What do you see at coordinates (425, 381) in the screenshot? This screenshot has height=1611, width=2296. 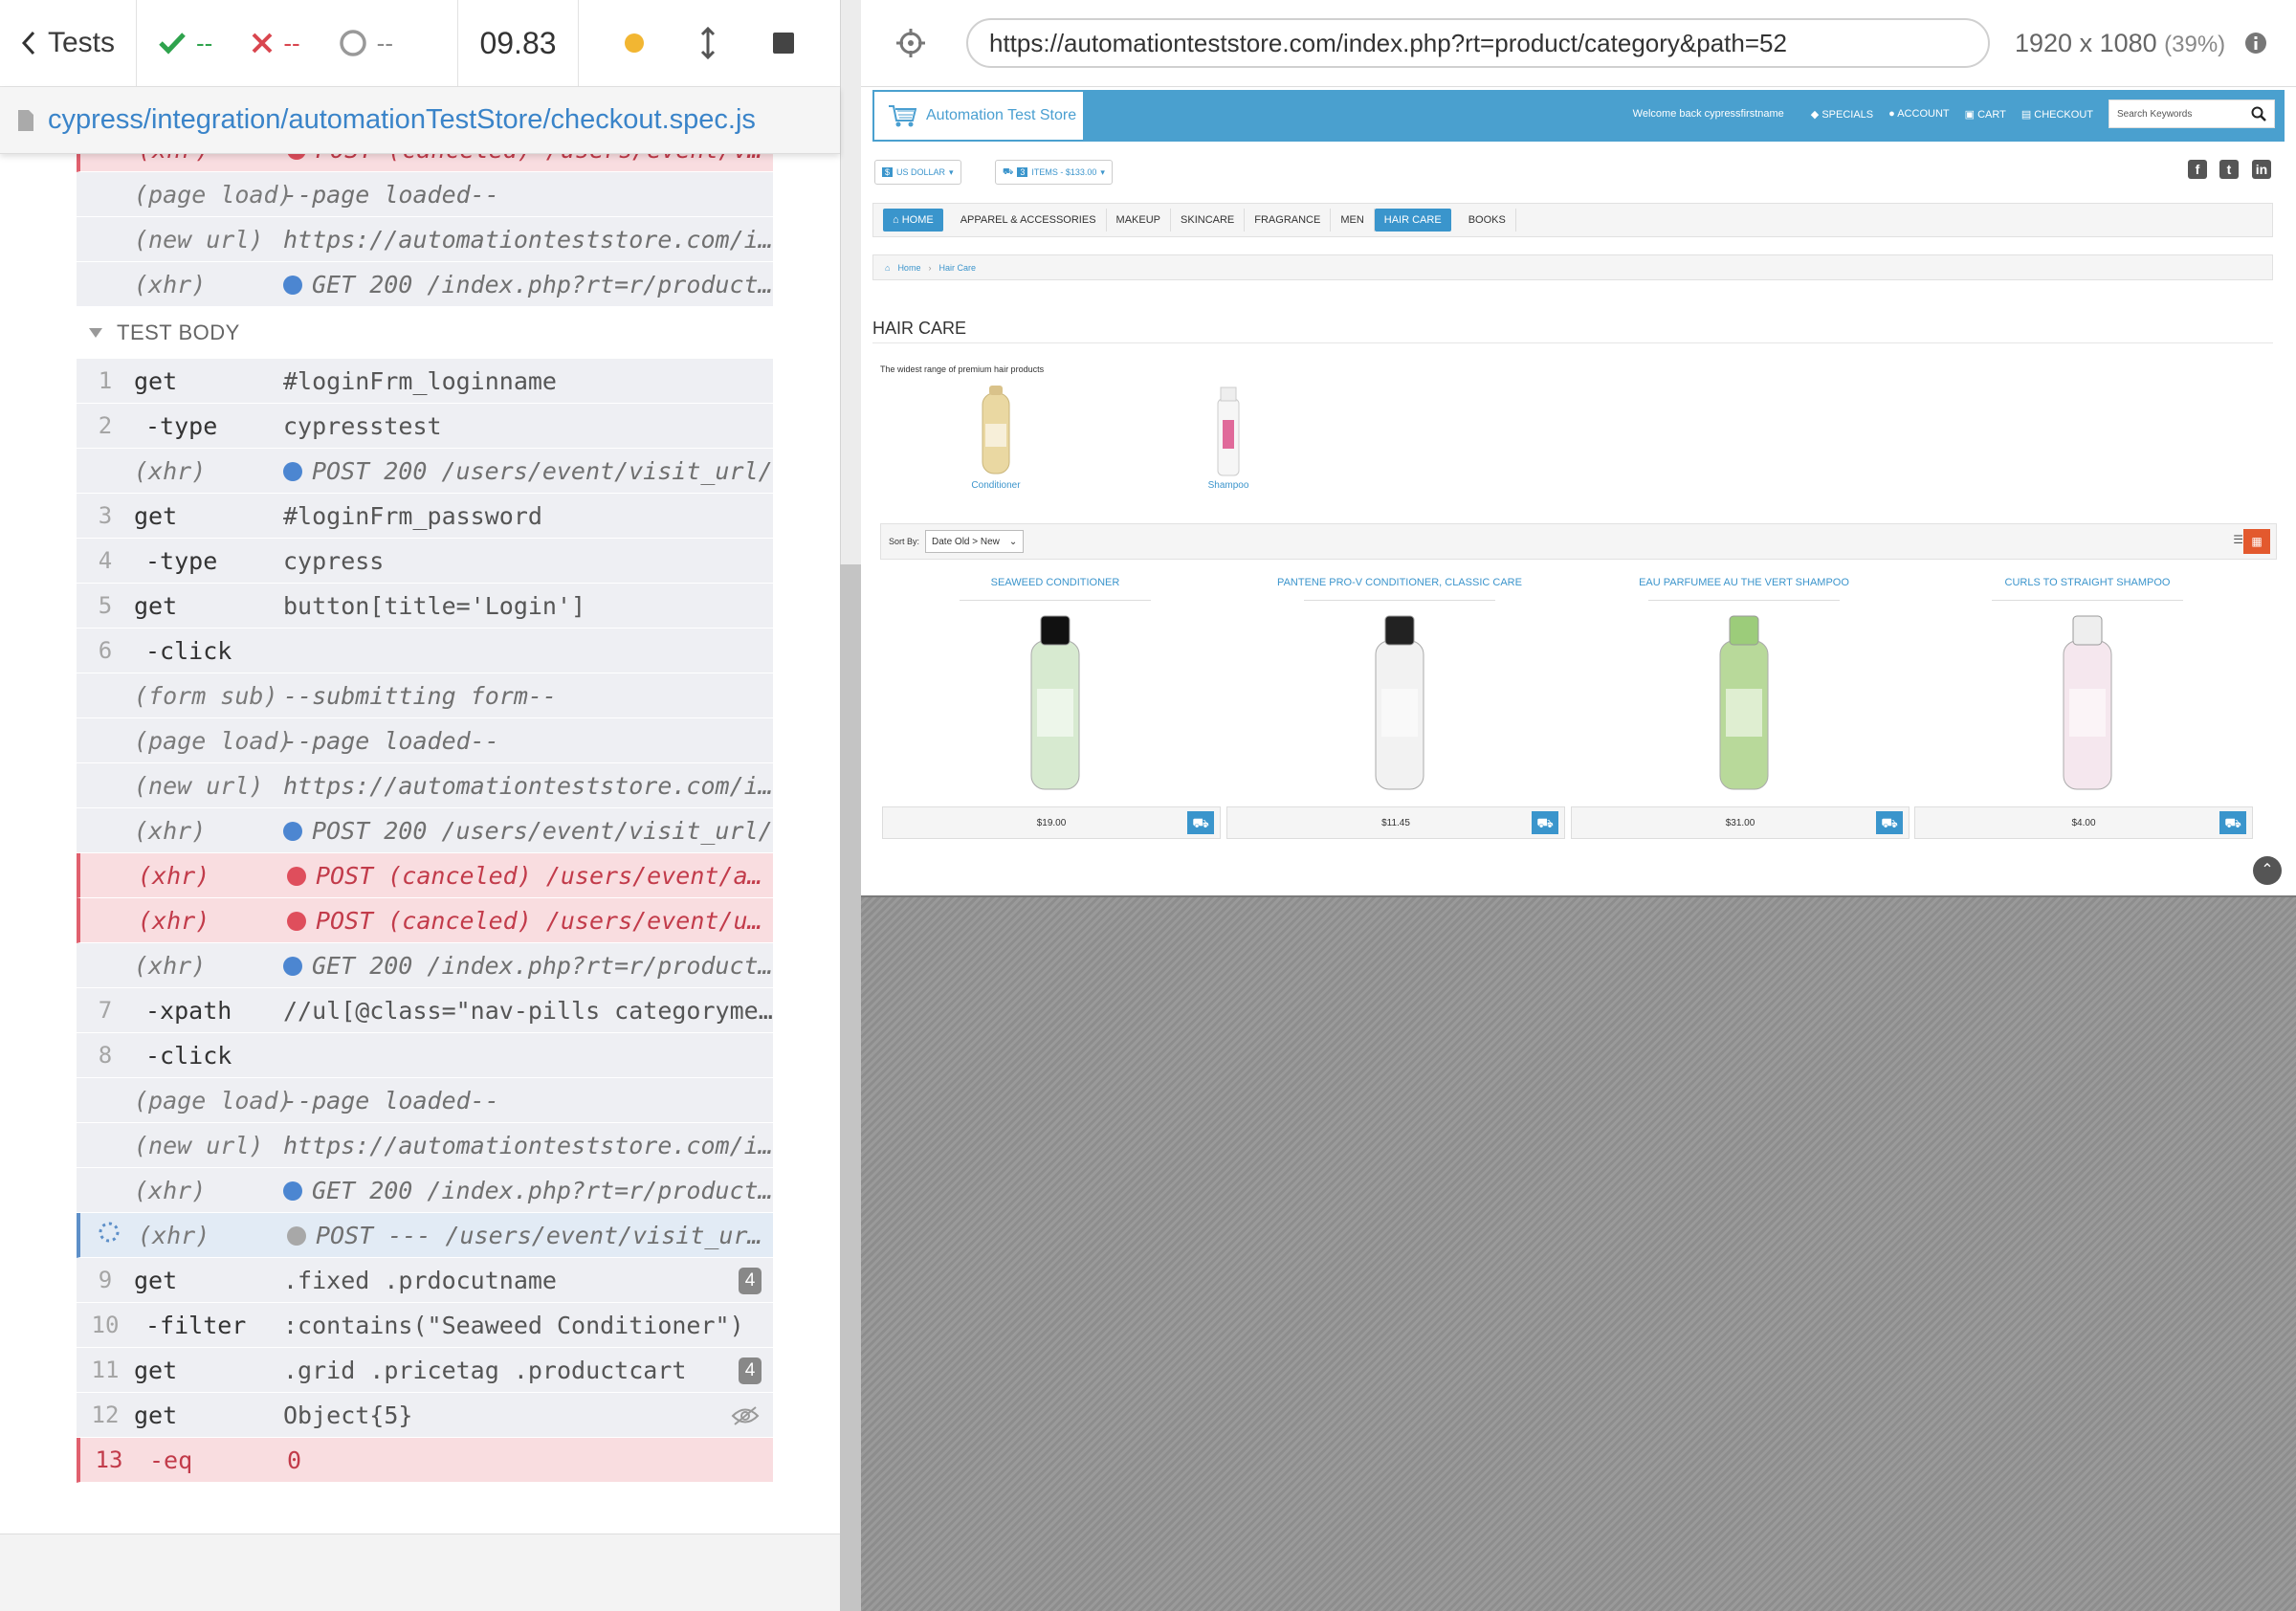 I see `command-row: 1 get #loginFrm_loginname` at bounding box center [425, 381].